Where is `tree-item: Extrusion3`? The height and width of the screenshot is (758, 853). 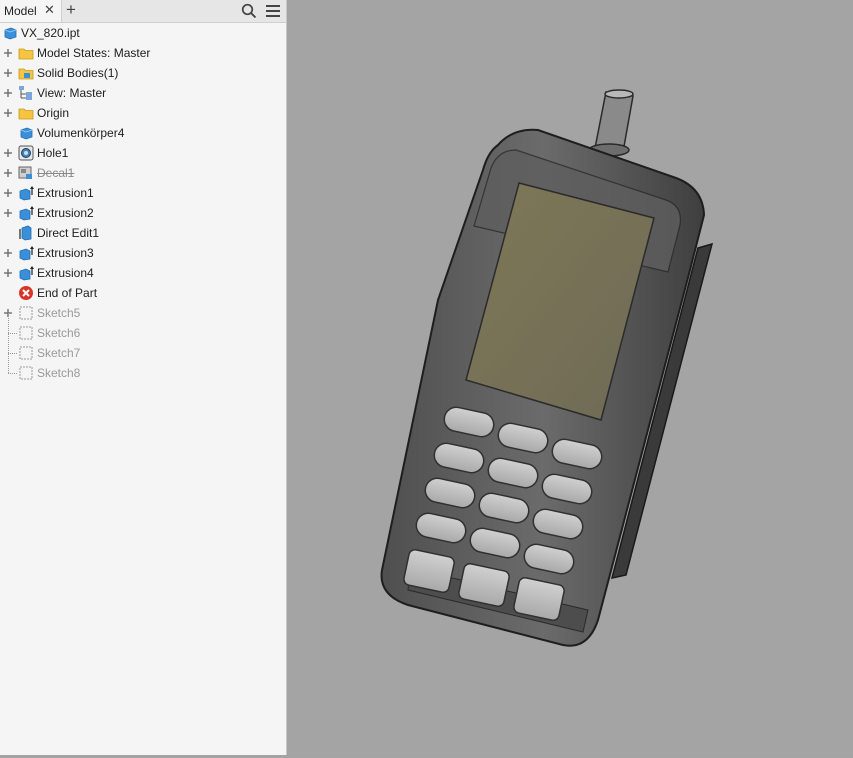
tree-item: Extrusion3 is located at coordinates (143, 253).